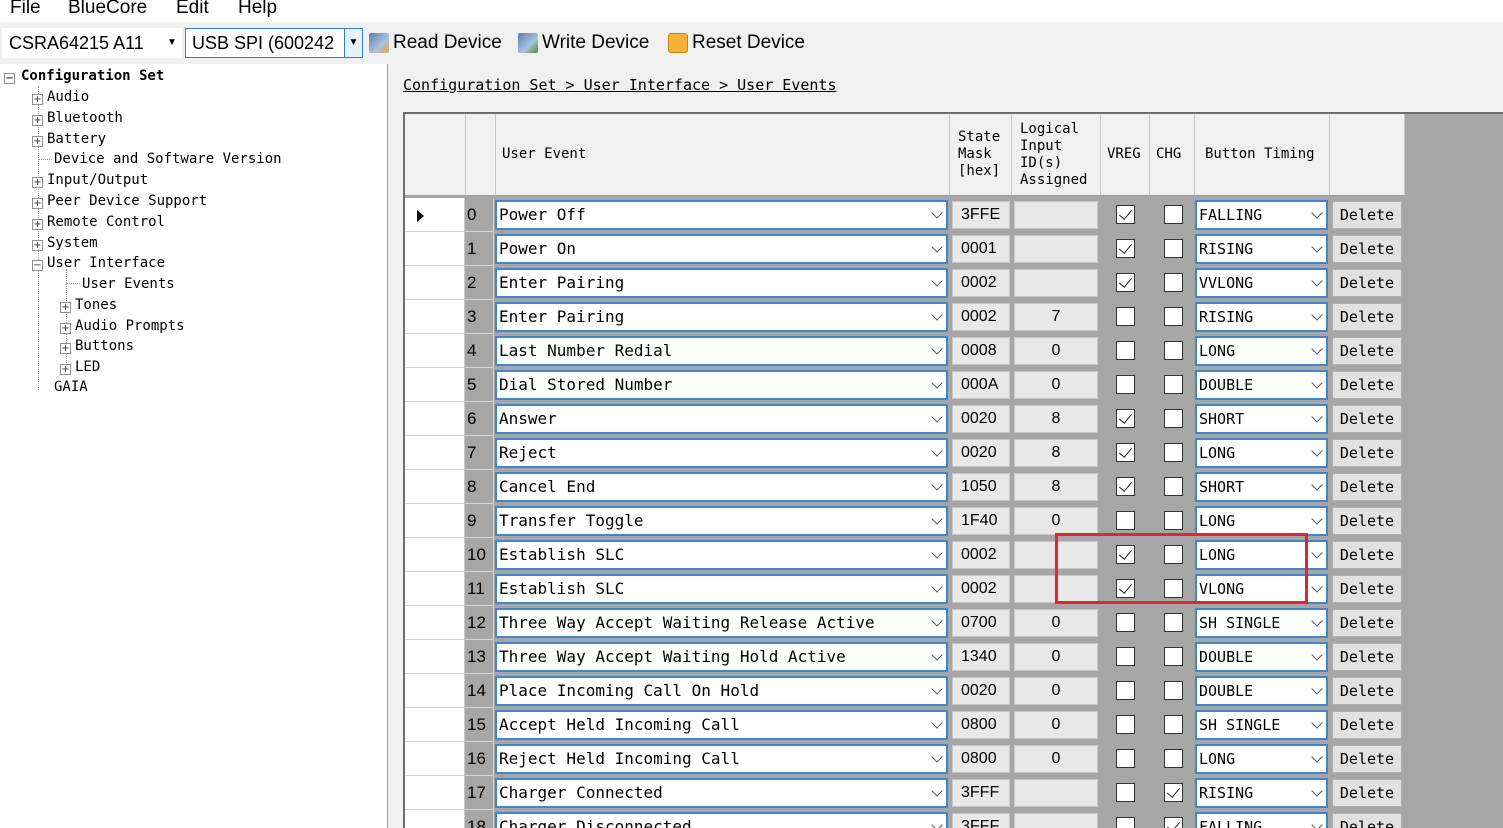  What do you see at coordinates (97, 346) in the screenshot?
I see `tree-item-buttons: + Buttons` at bounding box center [97, 346].